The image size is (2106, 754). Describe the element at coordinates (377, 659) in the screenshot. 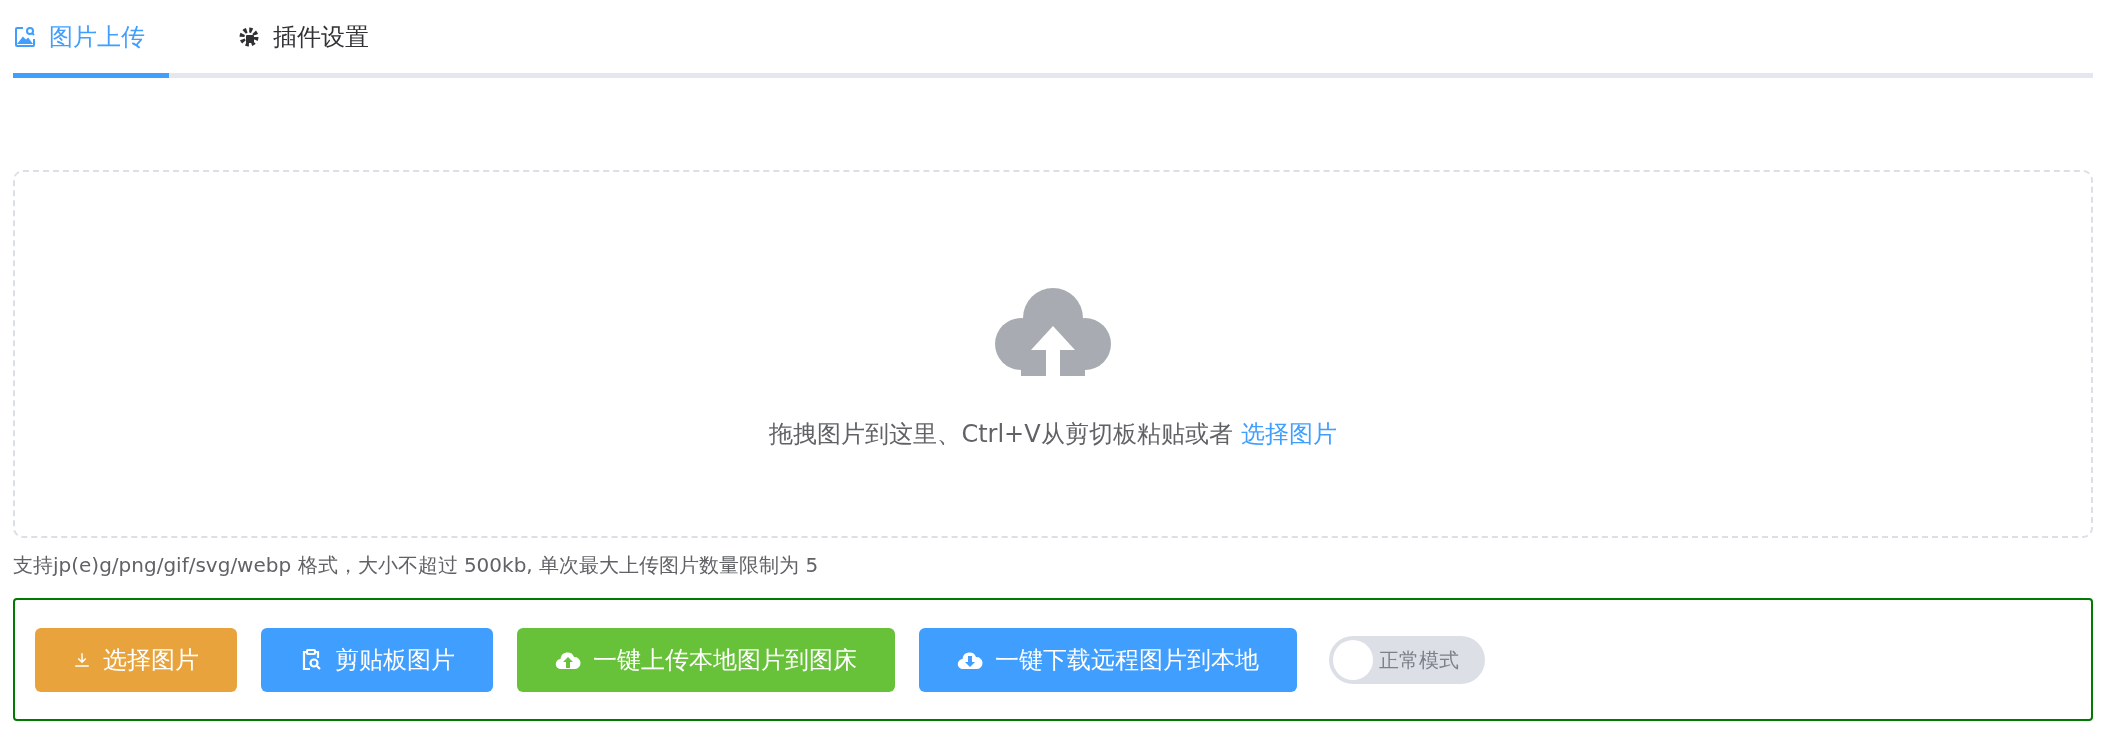

I see `action-button: 剪贴板图片` at that location.